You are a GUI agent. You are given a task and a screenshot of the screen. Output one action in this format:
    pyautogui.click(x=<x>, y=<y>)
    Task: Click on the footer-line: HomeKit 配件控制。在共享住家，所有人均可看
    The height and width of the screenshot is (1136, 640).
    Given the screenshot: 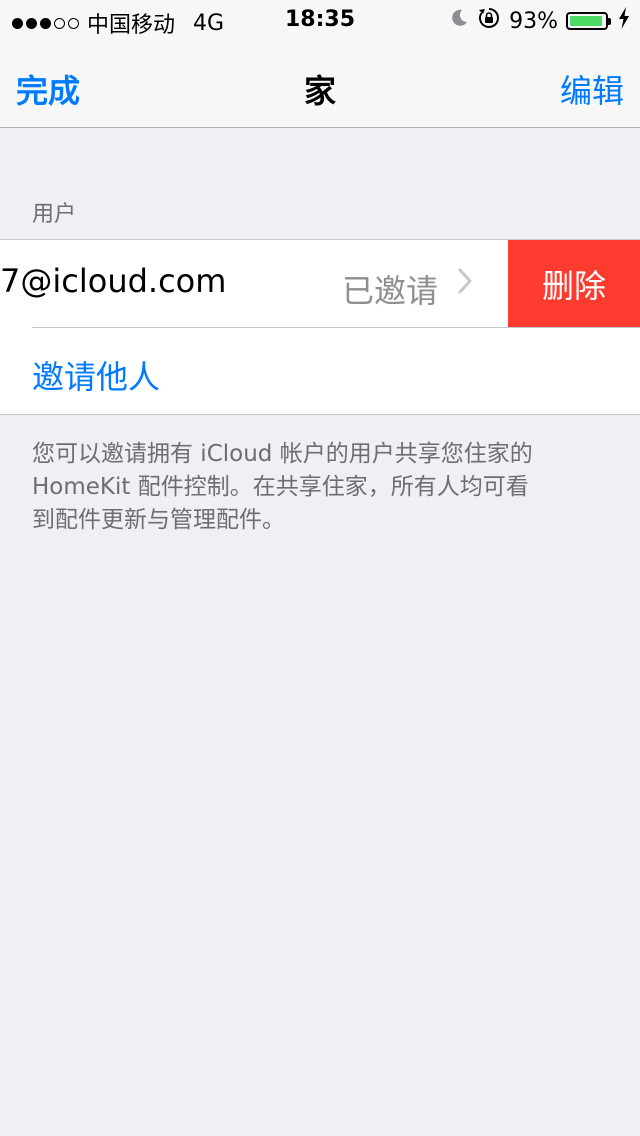 What is the action you would take?
    pyautogui.click(x=280, y=487)
    